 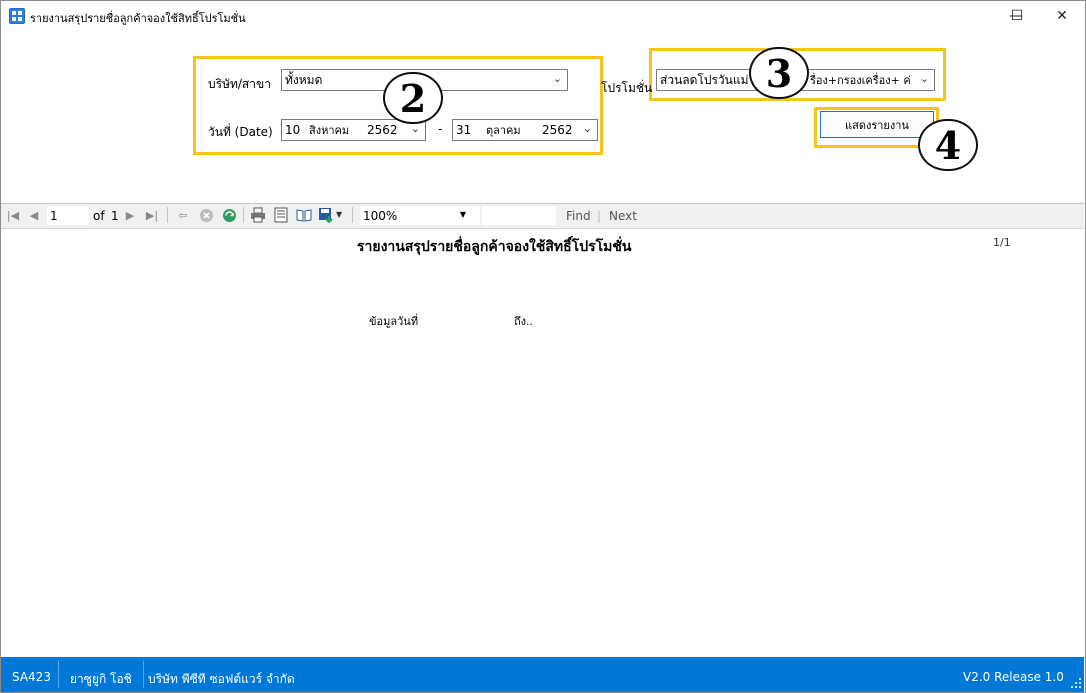 What do you see at coordinates (221, 679) in the screenshot?
I see `status-company: บริษัท พีซีที ซอฟต์แวร์ จำกัด` at bounding box center [221, 679].